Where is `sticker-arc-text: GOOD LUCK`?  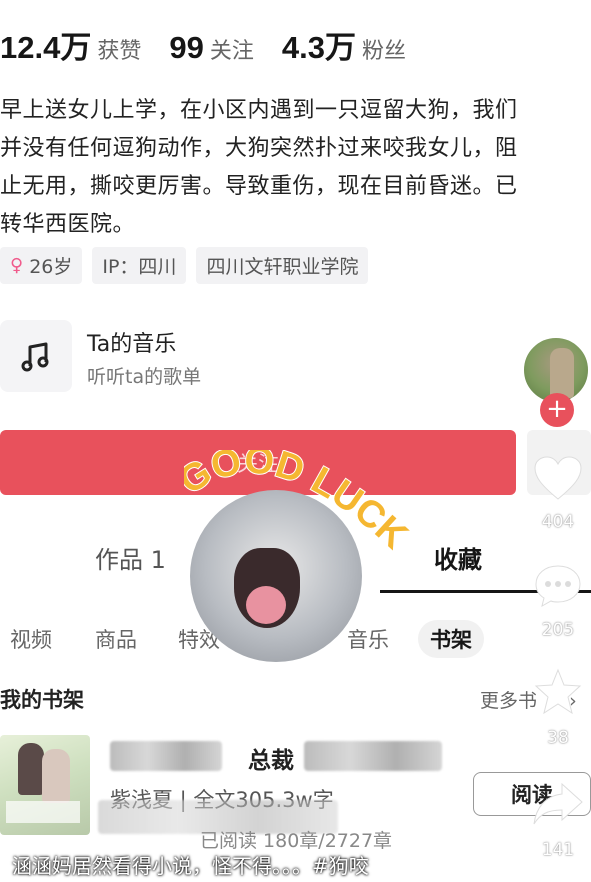
sticker-arc-text: GOOD LUCK is located at coordinates (300, 504).